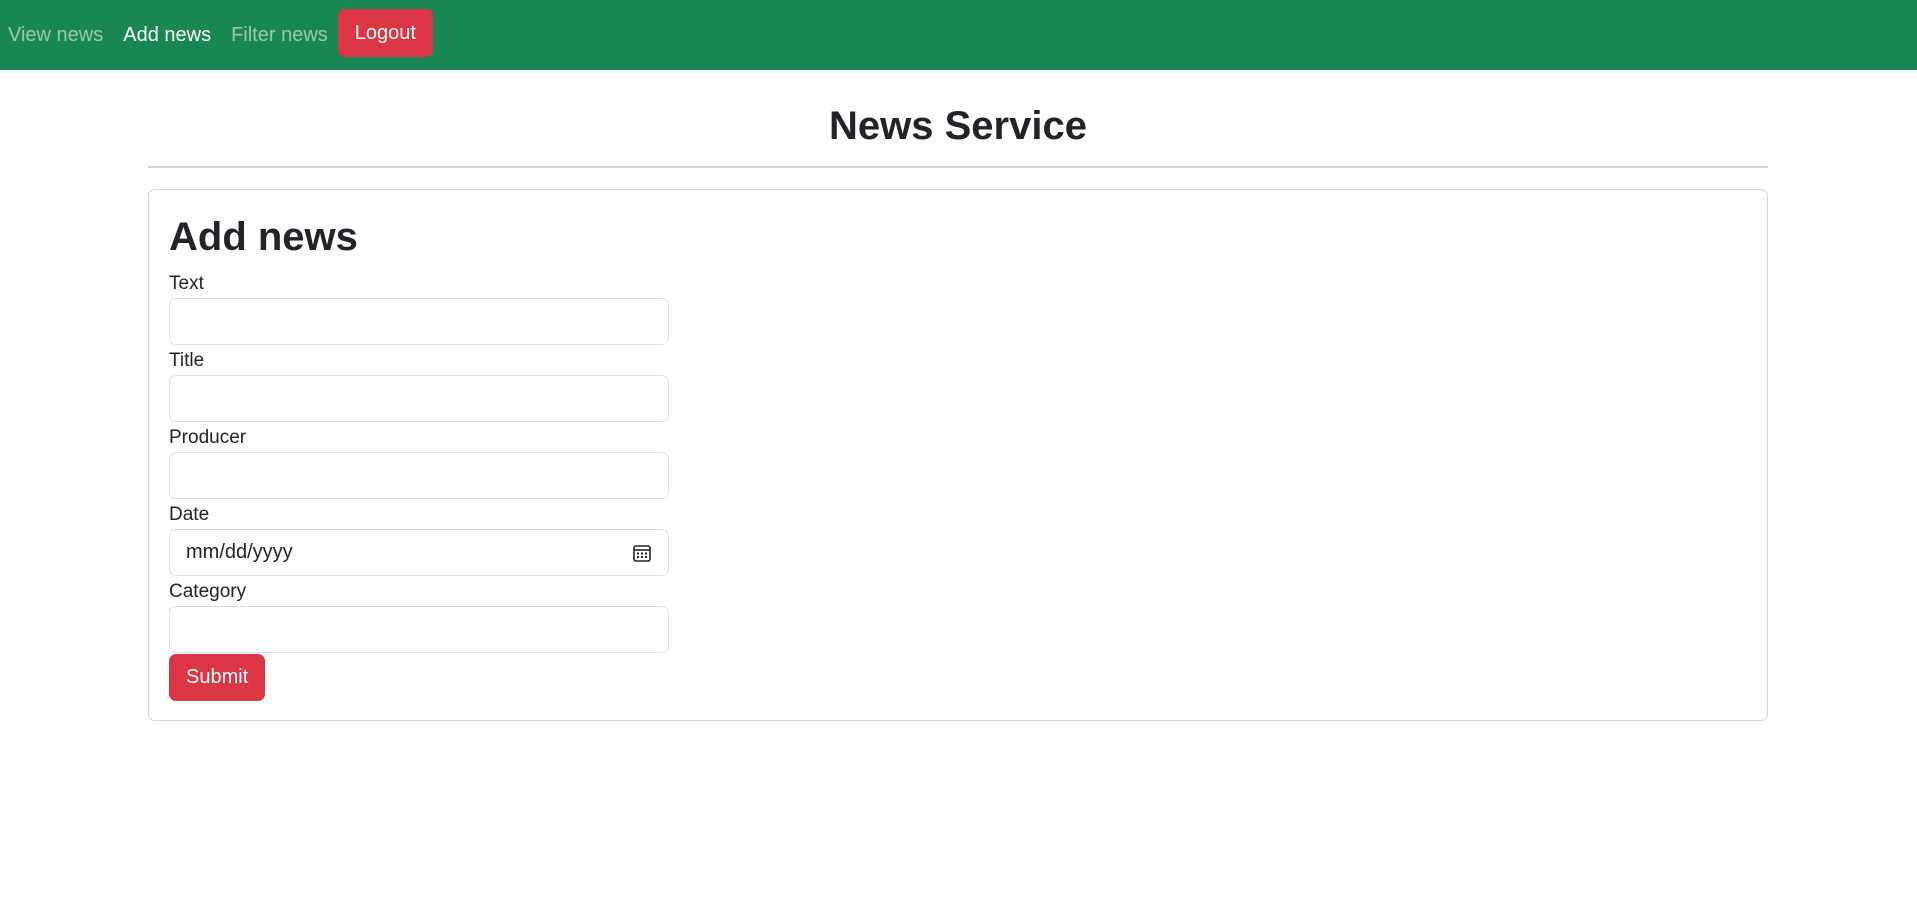 Image resolution: width=1917 pixels, height=900 pixels. I want to click on nav-filter-news: Filter news, so click(279, 35).